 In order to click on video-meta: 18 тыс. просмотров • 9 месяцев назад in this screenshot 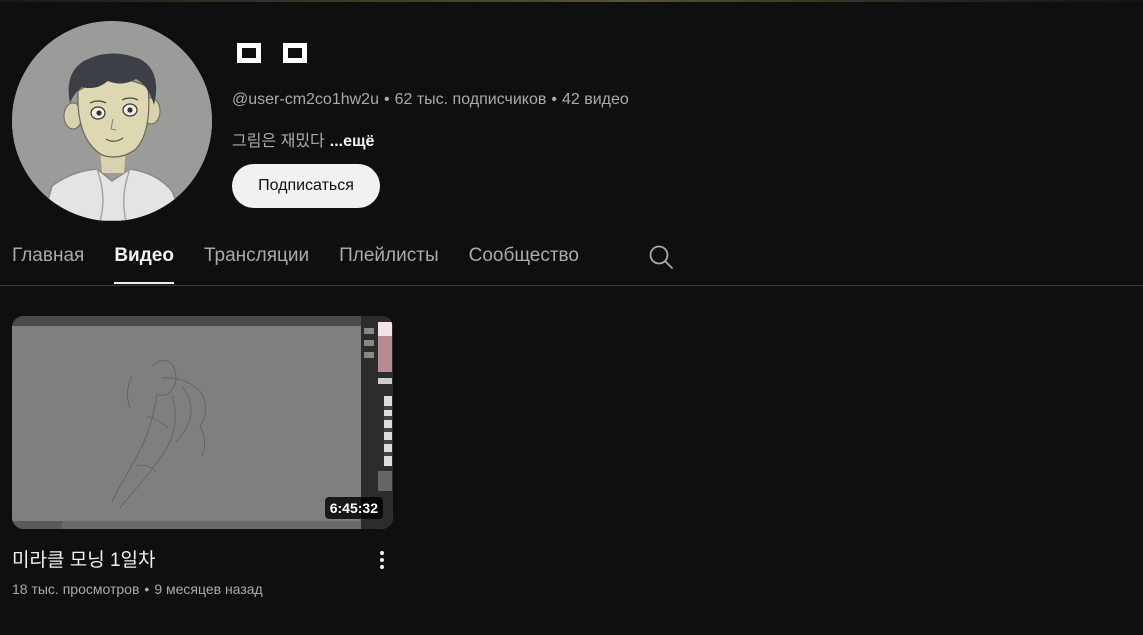, I will do `click(137, 589)`.